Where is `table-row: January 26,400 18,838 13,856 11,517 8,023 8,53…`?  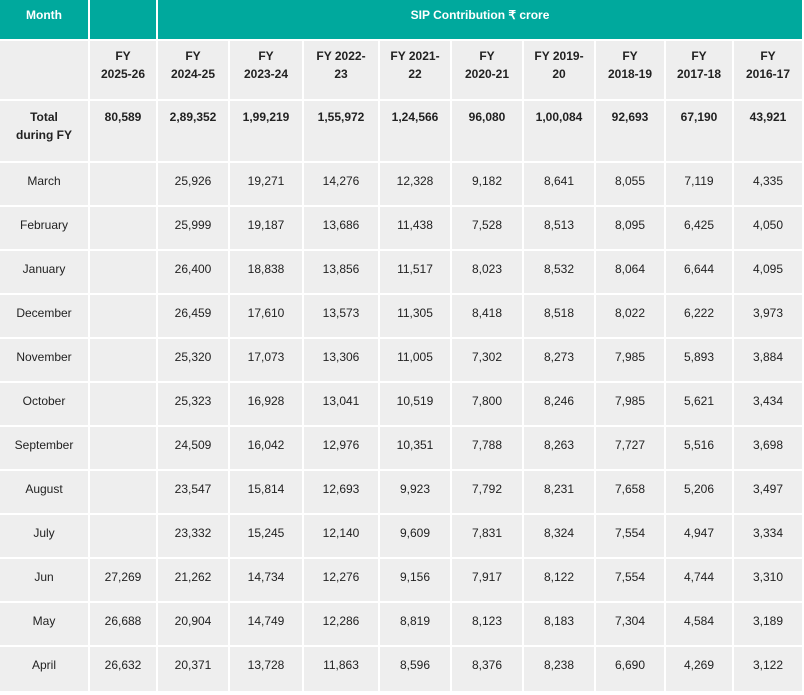 table-row: January 26,400 18,838 13,856 11,517 8,023 8,53… is located at coordinates (401, 272).